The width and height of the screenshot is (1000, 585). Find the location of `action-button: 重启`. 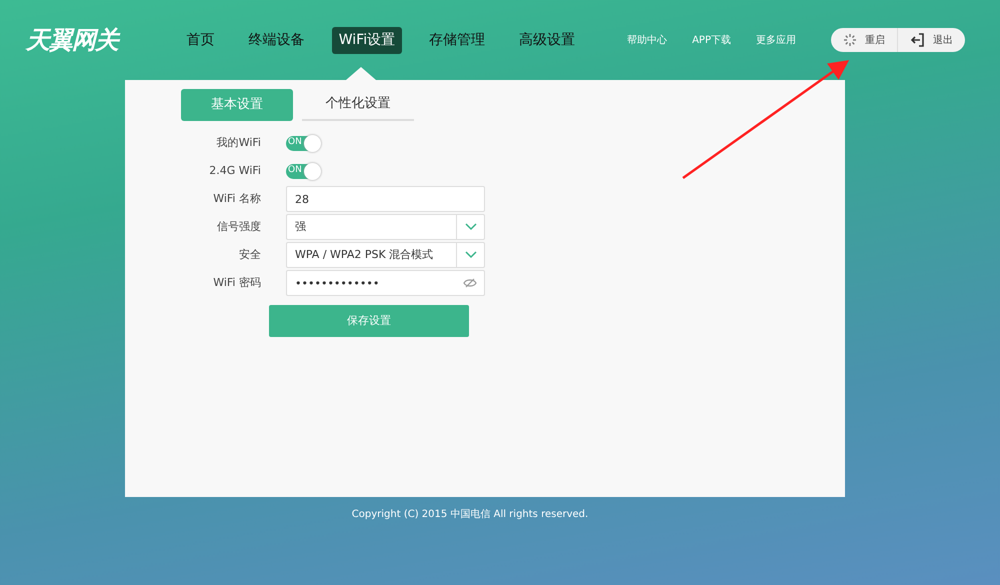

action-button: 重启 is located at coordinates (864, 40).